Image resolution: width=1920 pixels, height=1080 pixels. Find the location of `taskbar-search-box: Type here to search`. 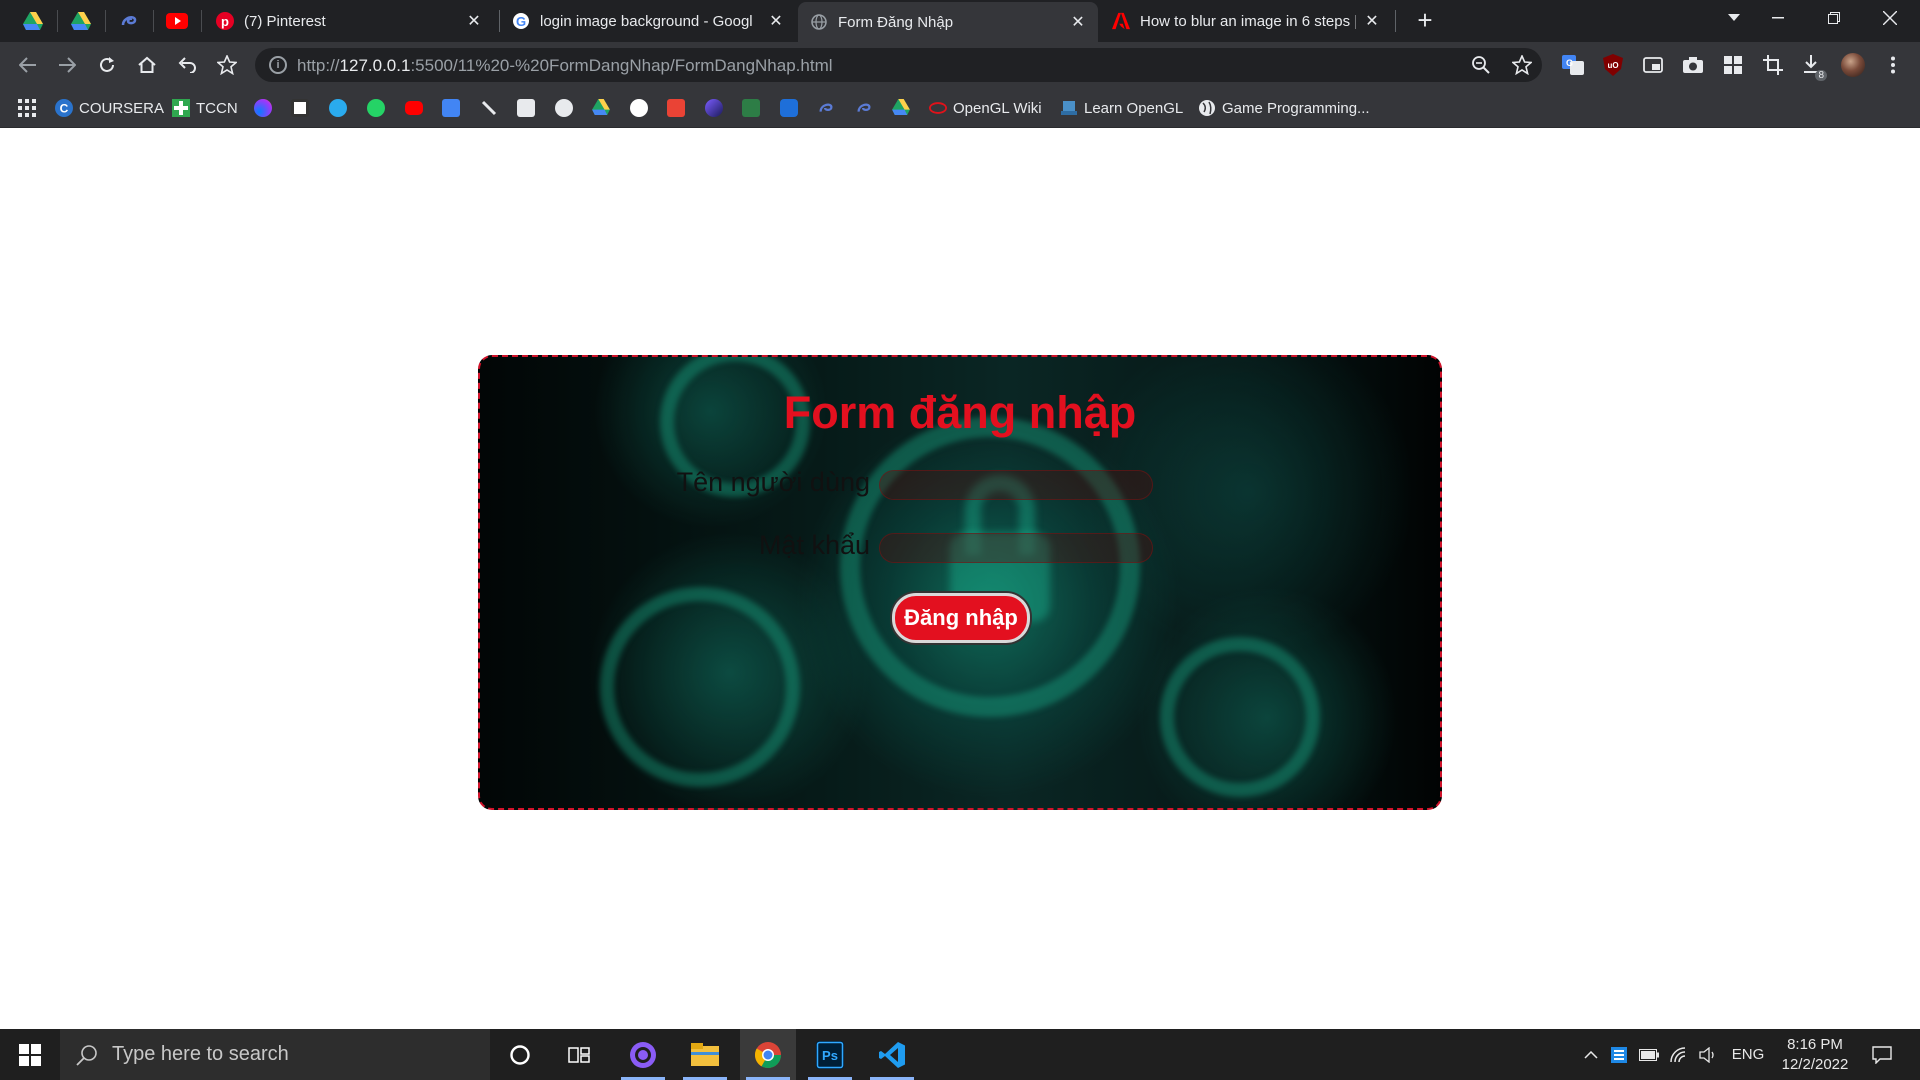

taskbar-search-box: Type here to search is located at coordinates (275, 1054).